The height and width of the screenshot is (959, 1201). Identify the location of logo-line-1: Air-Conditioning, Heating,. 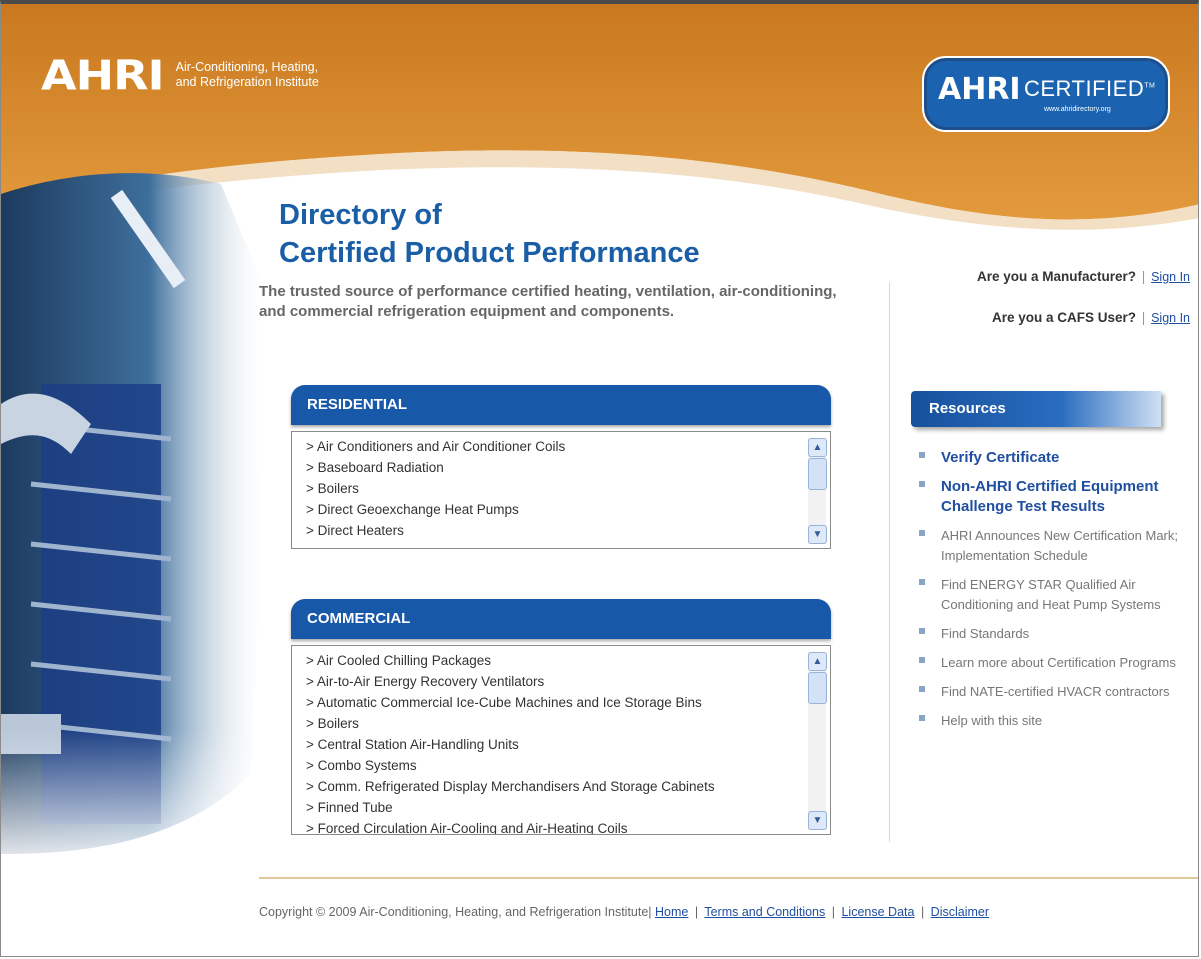
(247, 67).